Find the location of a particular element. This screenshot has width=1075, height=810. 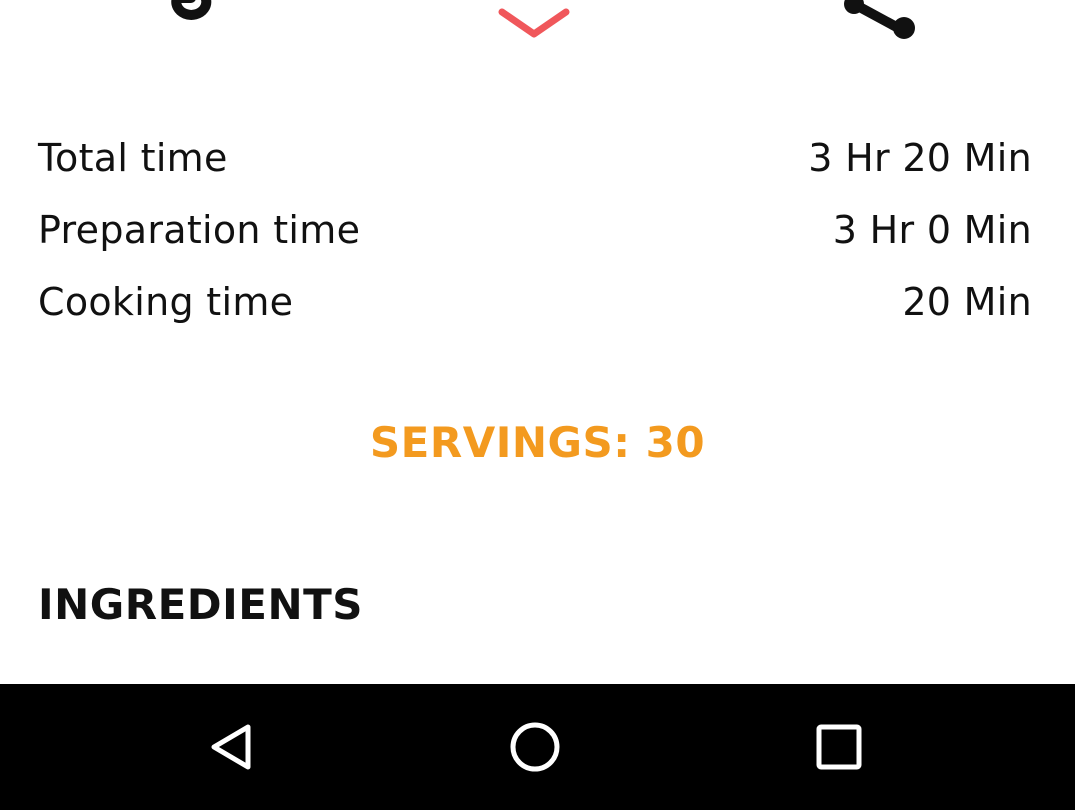

total-time-value: 3 Hr 20 Min is located at coordinates (920, 158).